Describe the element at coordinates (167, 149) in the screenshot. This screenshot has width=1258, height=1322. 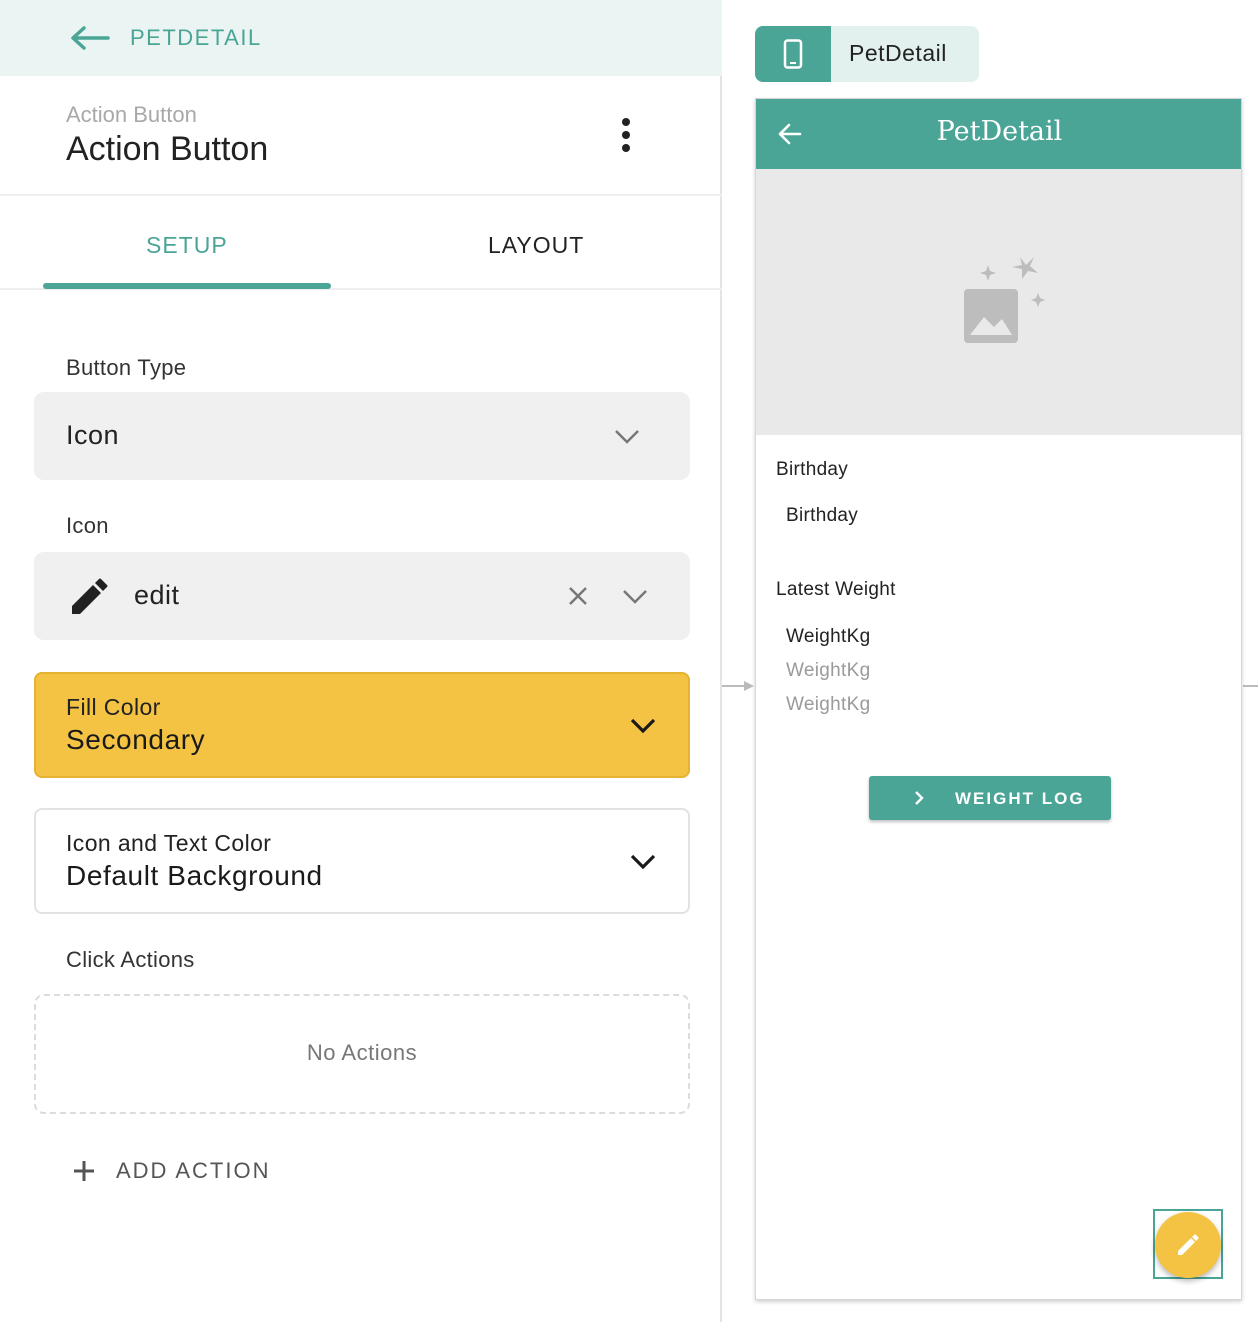
I see `component-title: Action Button` at that location.